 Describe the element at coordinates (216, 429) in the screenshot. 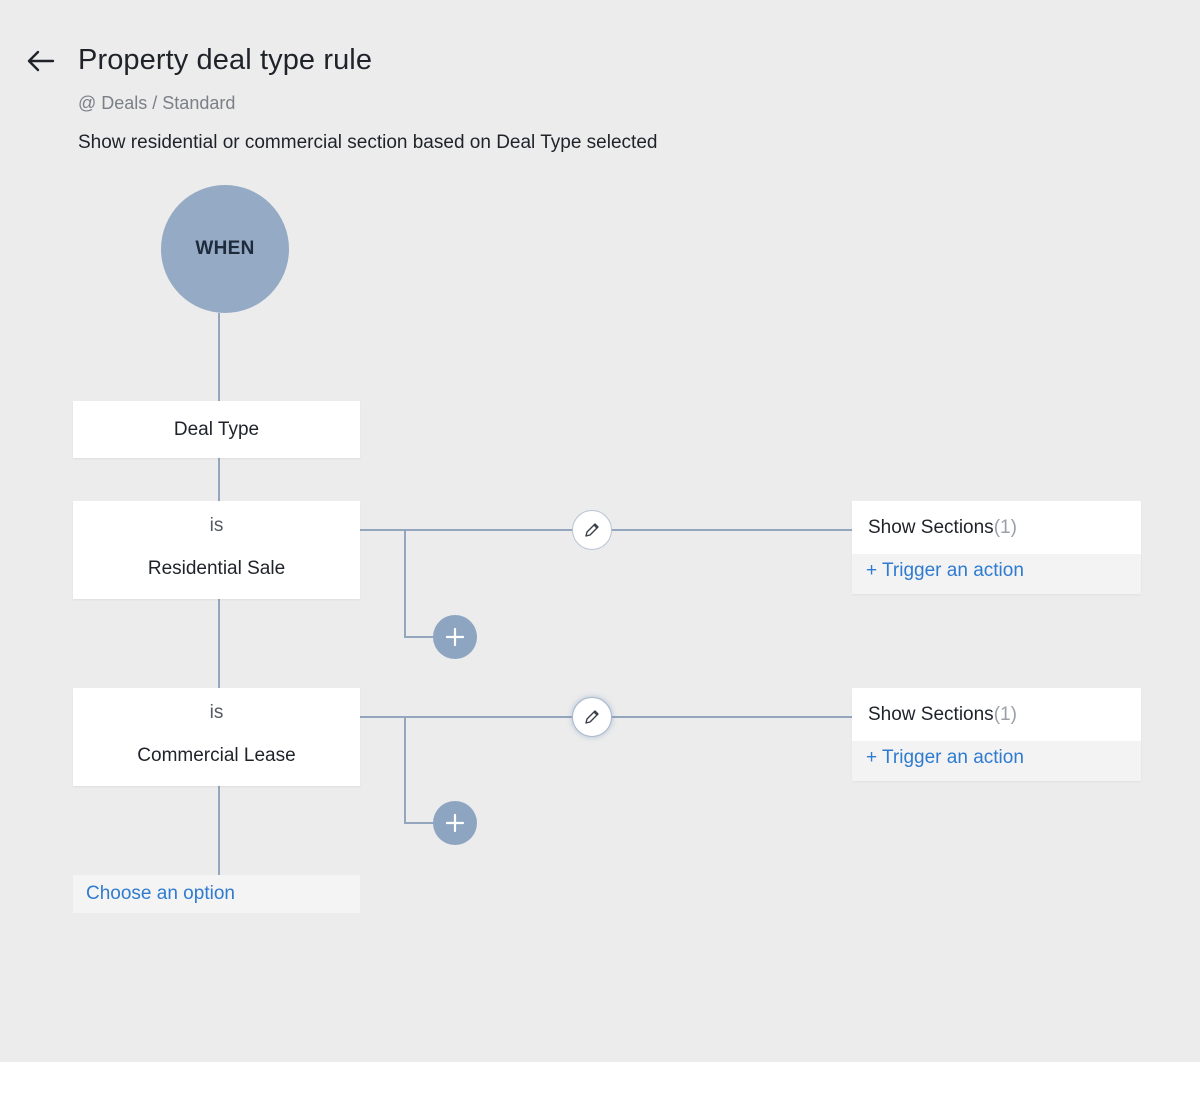

I see `condition-field-deal-type: Deal Type` at that location.